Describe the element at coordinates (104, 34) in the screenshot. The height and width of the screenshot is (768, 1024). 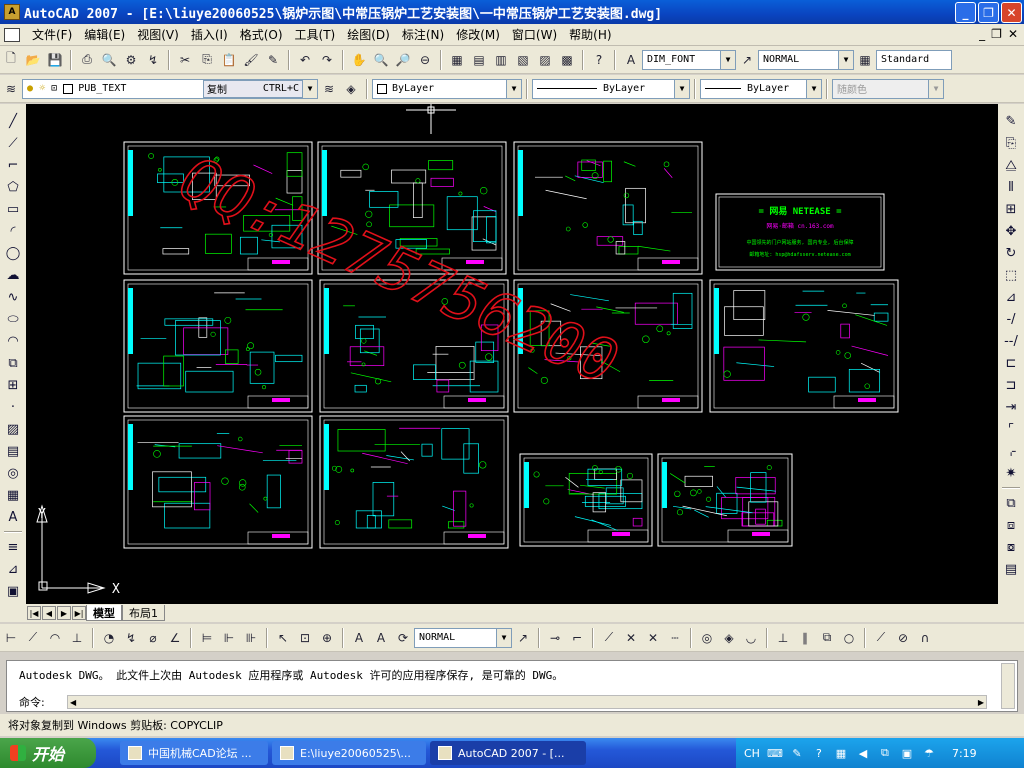
I see `menu-edit: 编辑(E)` at that location.